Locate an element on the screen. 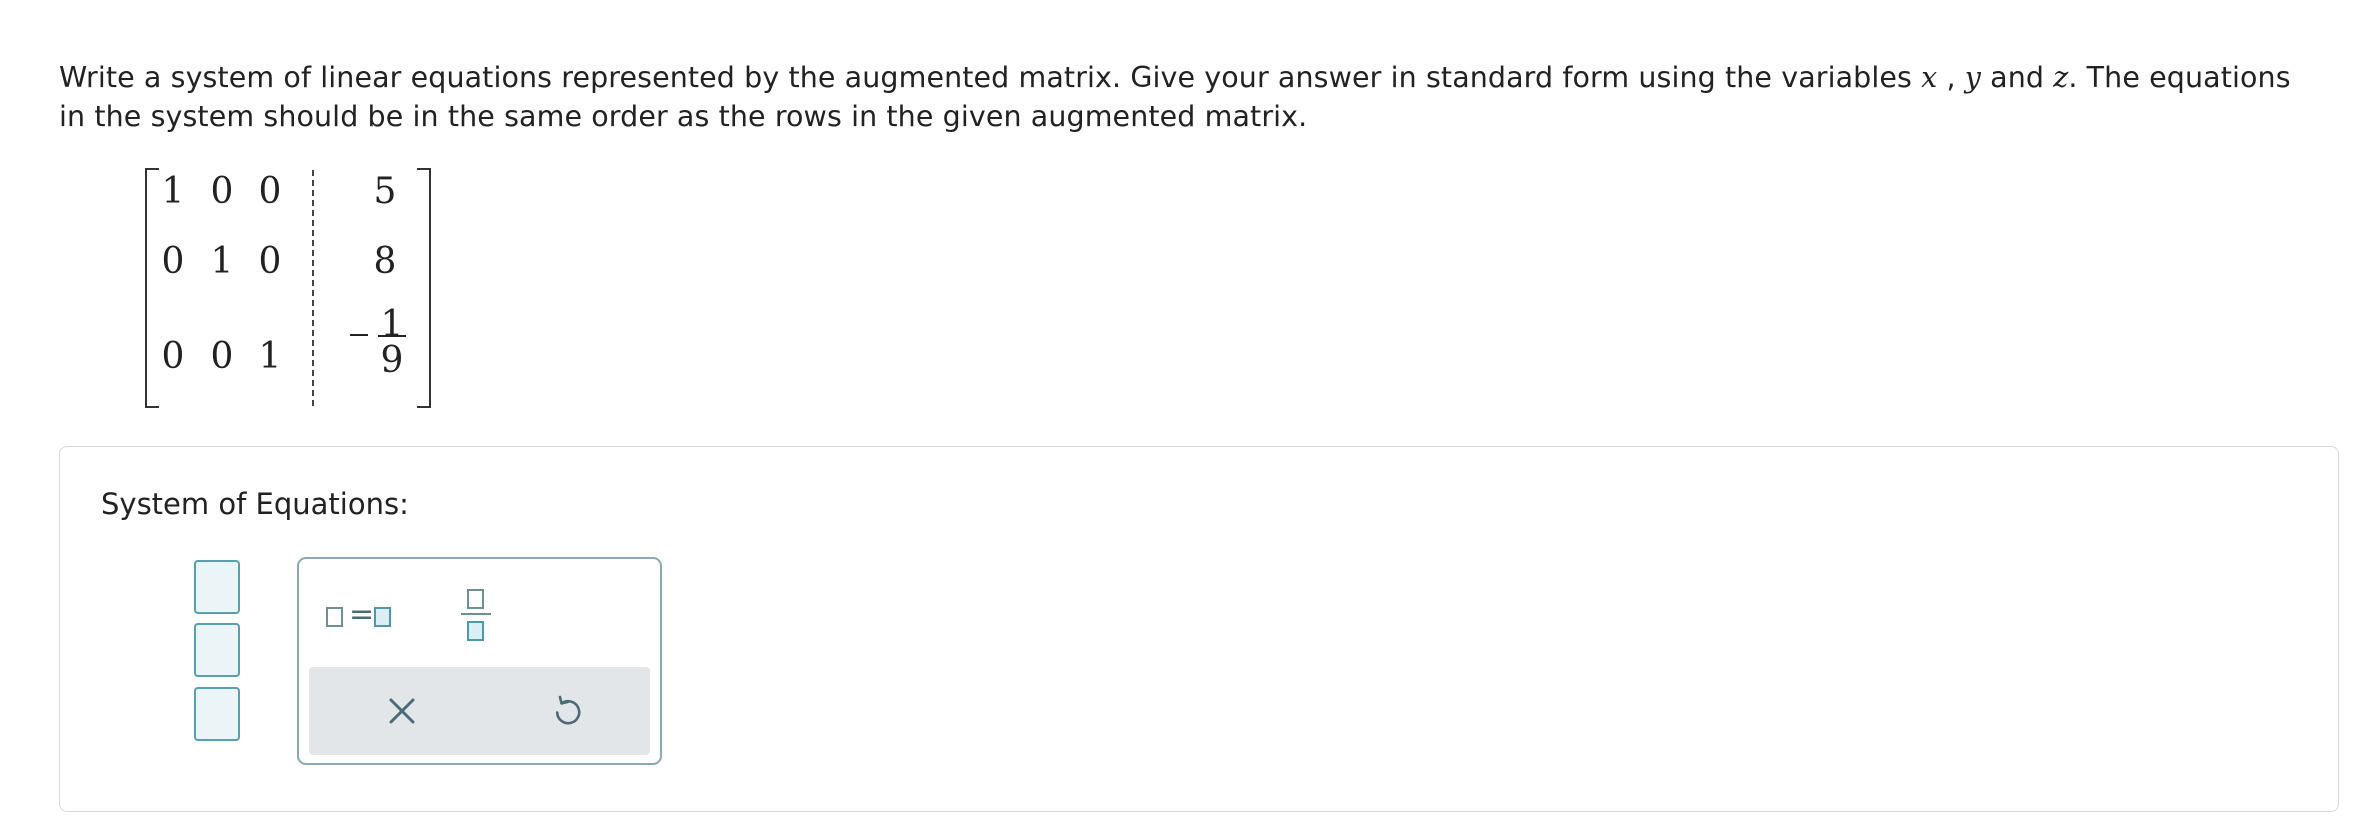 The width and height of the screenshot is (2374, 825). matrix-cell-r2c1: 0 is located at coordinates (173, 261).